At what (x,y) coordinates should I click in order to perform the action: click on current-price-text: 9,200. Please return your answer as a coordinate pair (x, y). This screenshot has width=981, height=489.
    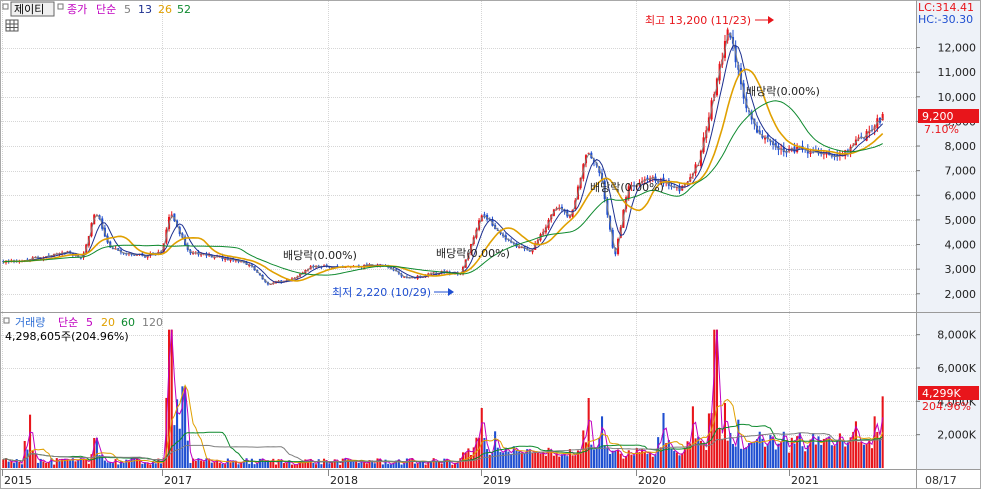
    Looking at the image, I should click on (938, 116).